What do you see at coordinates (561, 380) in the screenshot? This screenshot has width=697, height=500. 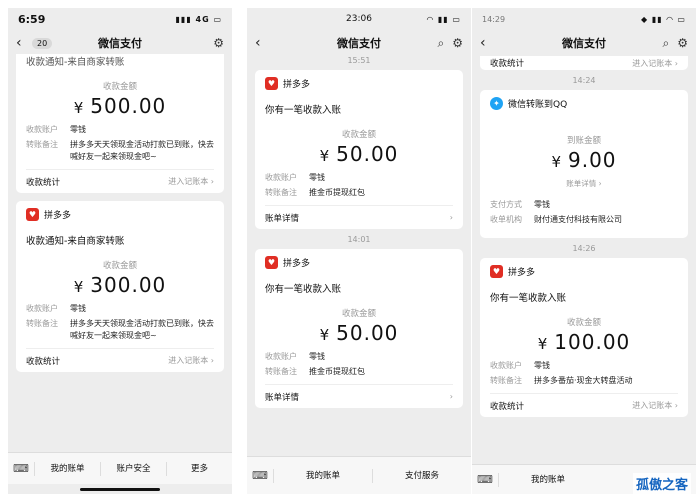 I see `detail-row: 转账备注 拼多多番茄·现金大转盘活动` at bounding box center [561, 380].